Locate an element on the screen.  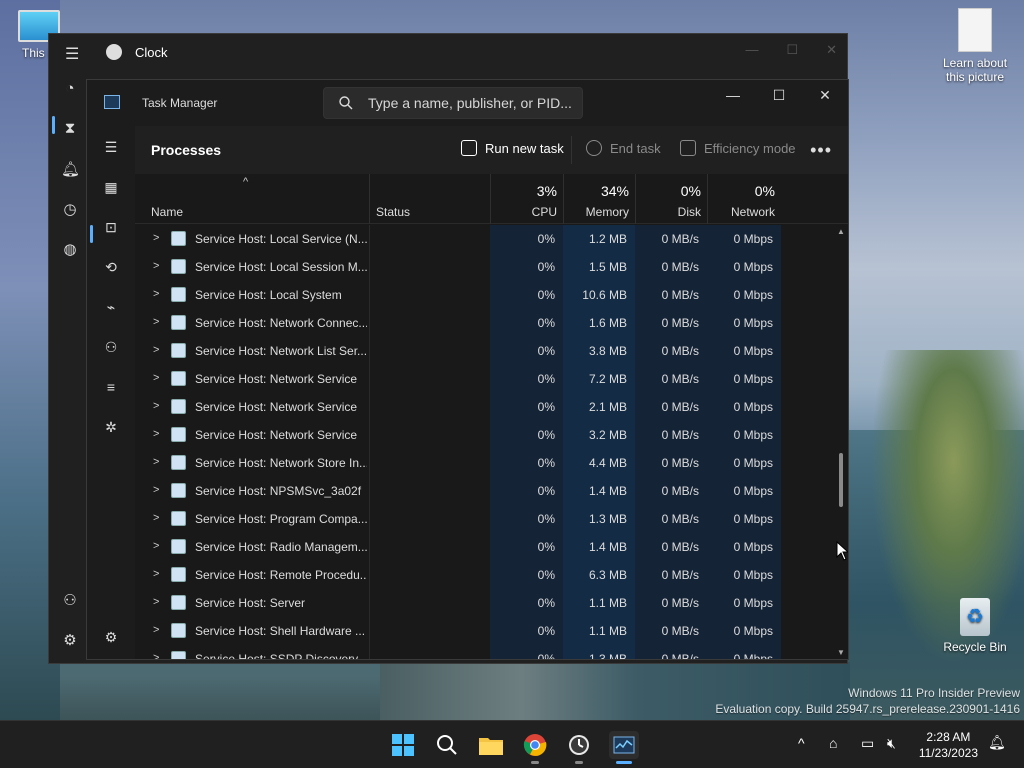
end-task-button: End task is located at coordinates (623, 148).